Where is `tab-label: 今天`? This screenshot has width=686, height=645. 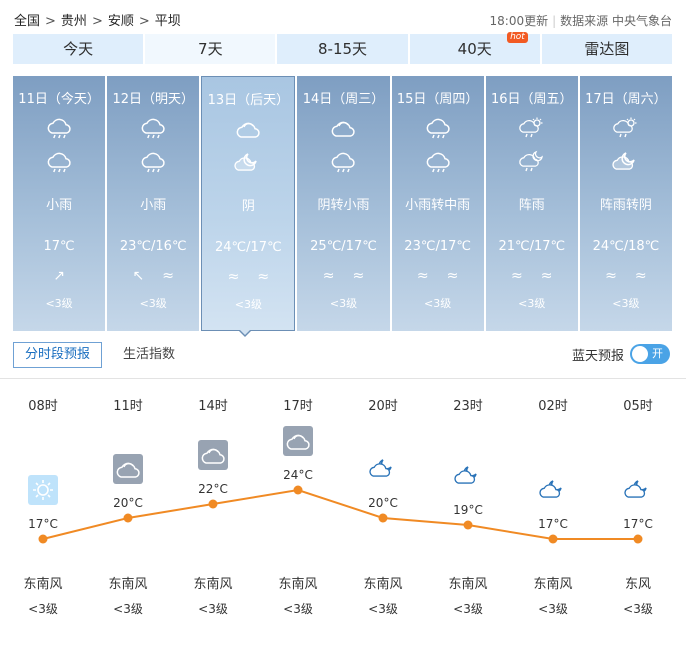
tab-label: 今天 is located at coordinates (78, 49).